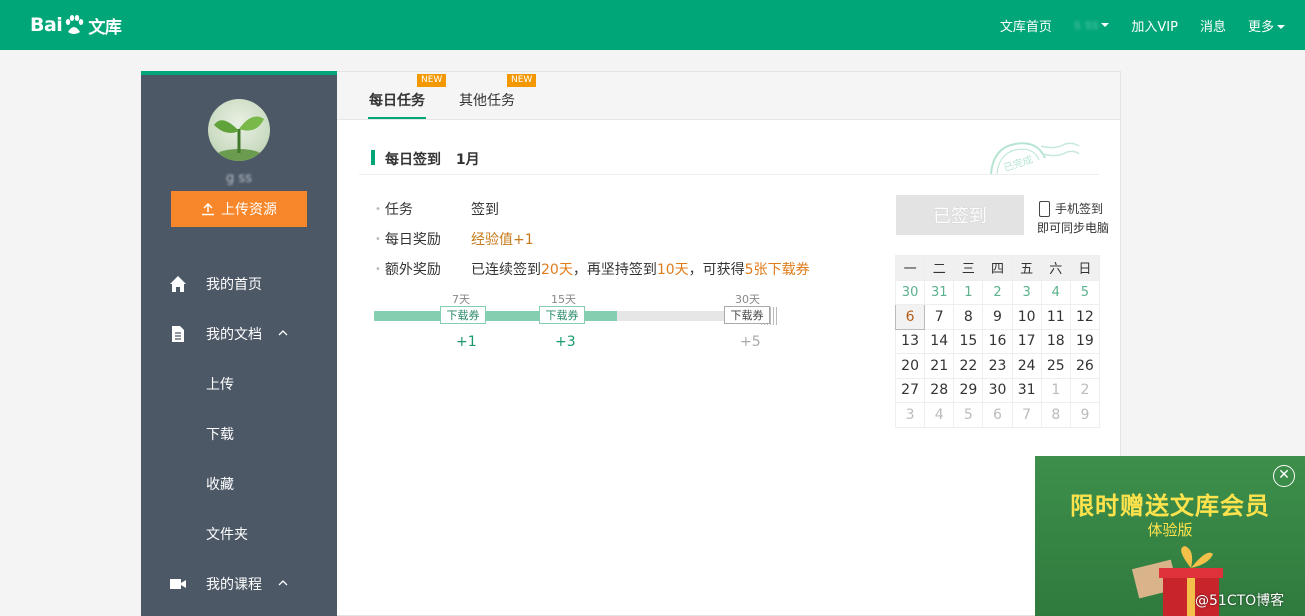  What do you see at coordinates (239, 130) in the screenshot?
I see `avatar` at bounding box center [239, 130].